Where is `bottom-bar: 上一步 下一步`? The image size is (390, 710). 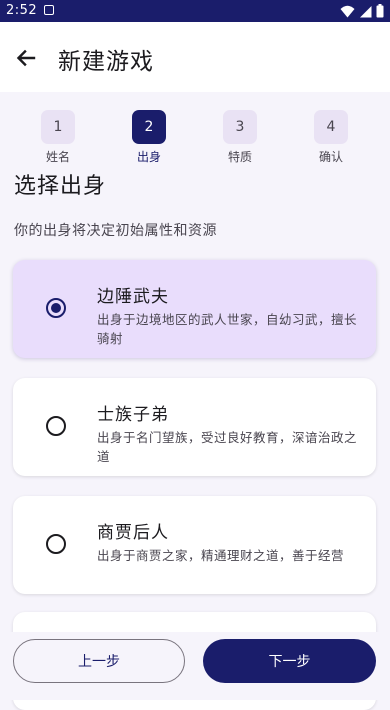 bottom-bar: 上一步 下一步 is located at coordinates (195, 666).